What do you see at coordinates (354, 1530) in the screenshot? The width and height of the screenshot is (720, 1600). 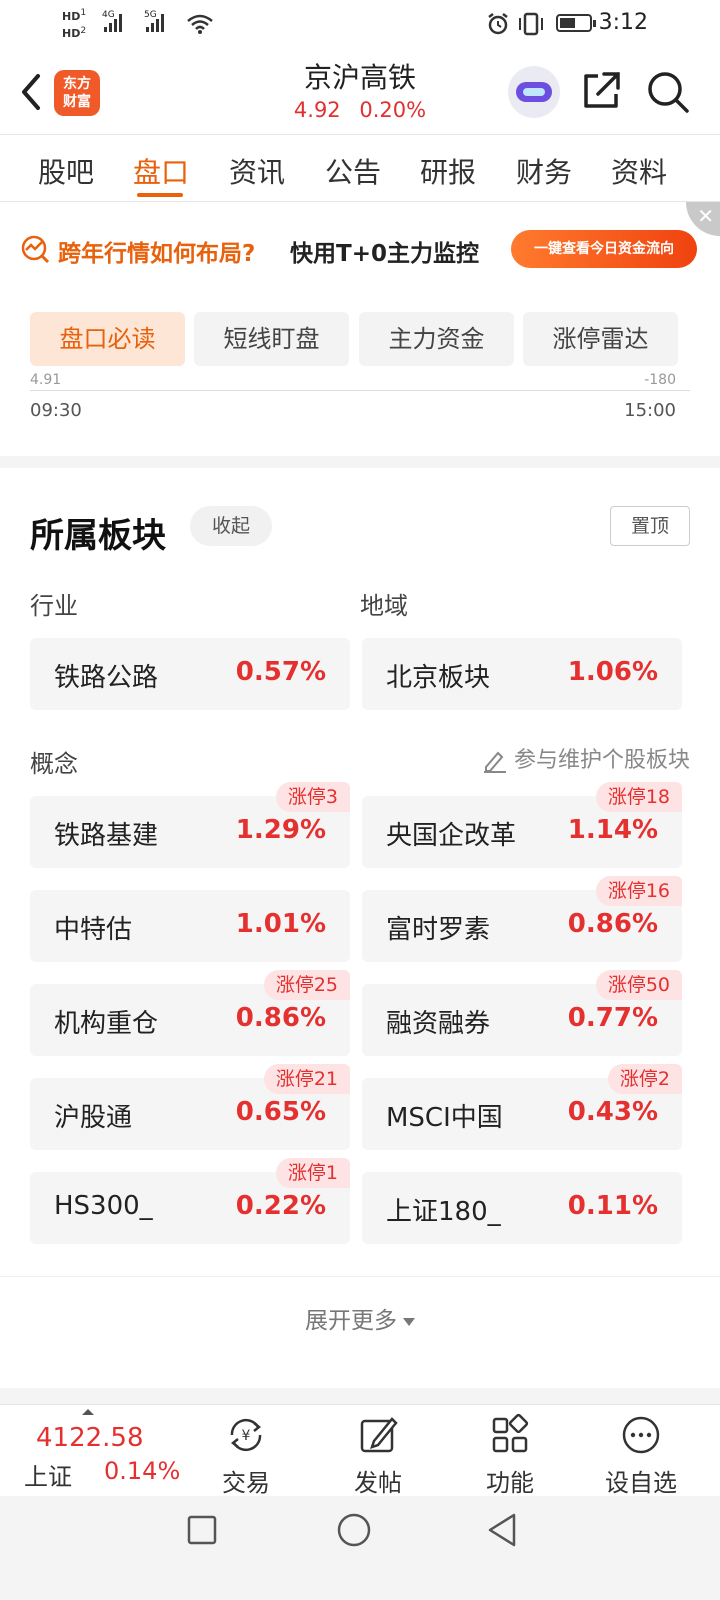 I see `home-icon` at bounding box center [354, 1530].